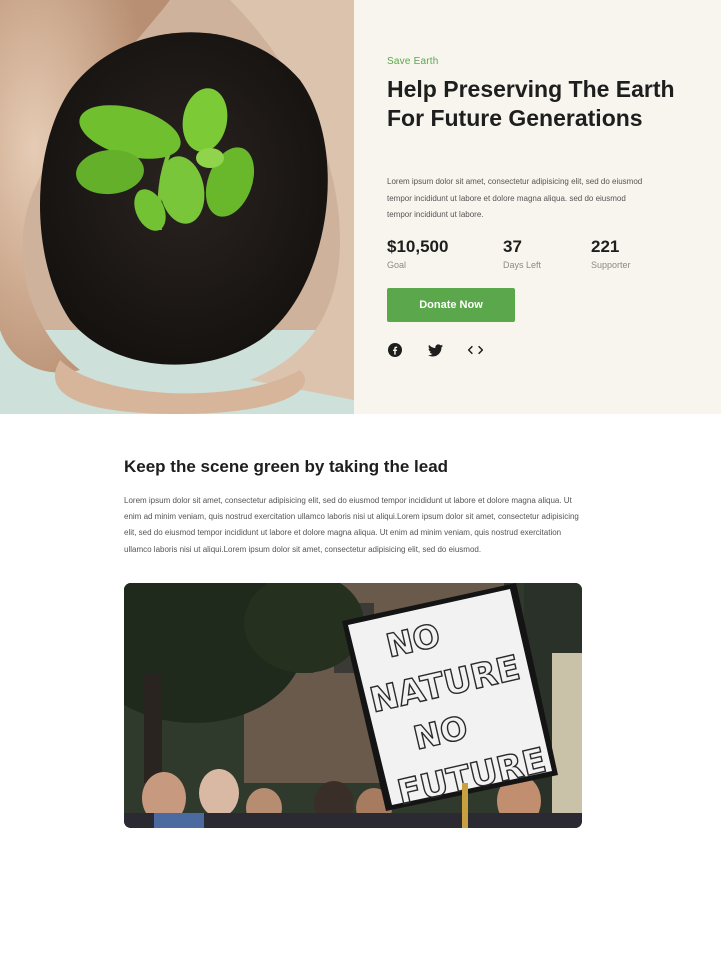 The width and height of the screenshot is (721, 965). I want to click on stat-days-left: 37 Days Left, so click(522, 253).